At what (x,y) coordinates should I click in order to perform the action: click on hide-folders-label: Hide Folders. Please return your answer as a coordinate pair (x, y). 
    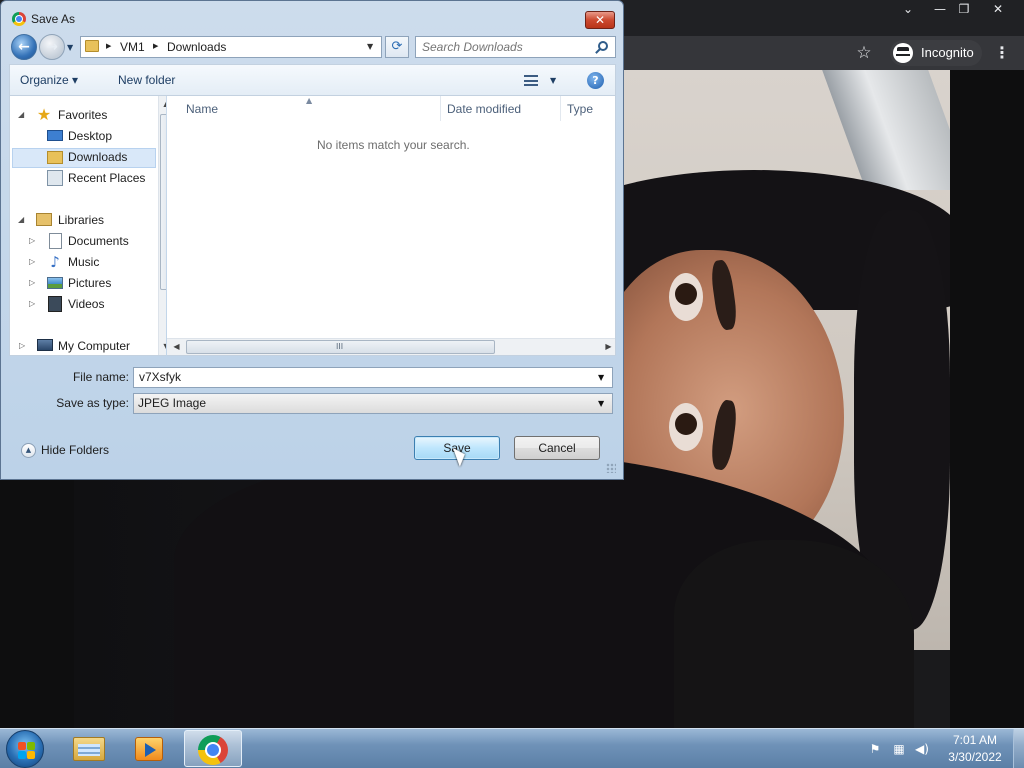
    Looking at the image, I should click on (75, 450).